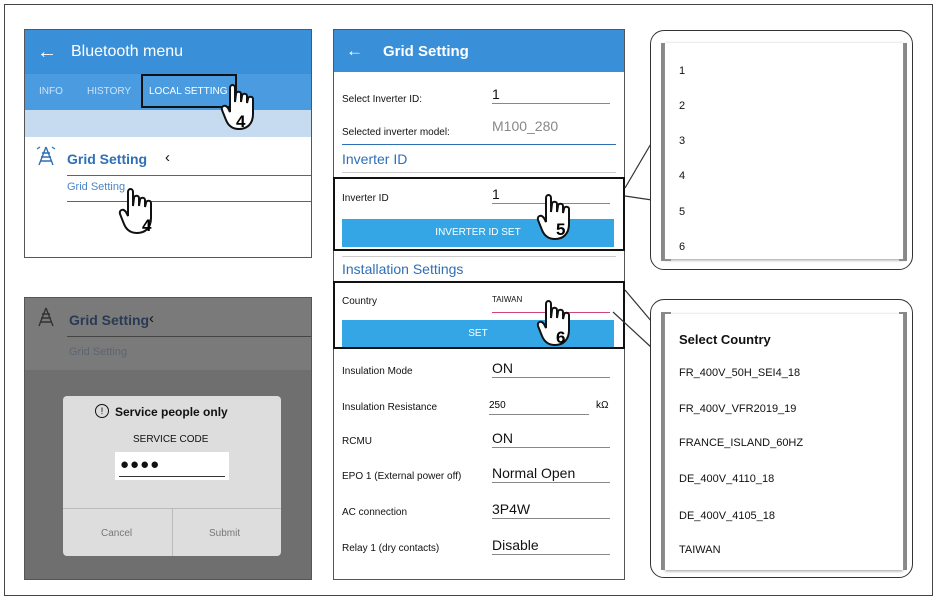  I want to click on app-bar: ← Grid Setting, so click(479, 51).